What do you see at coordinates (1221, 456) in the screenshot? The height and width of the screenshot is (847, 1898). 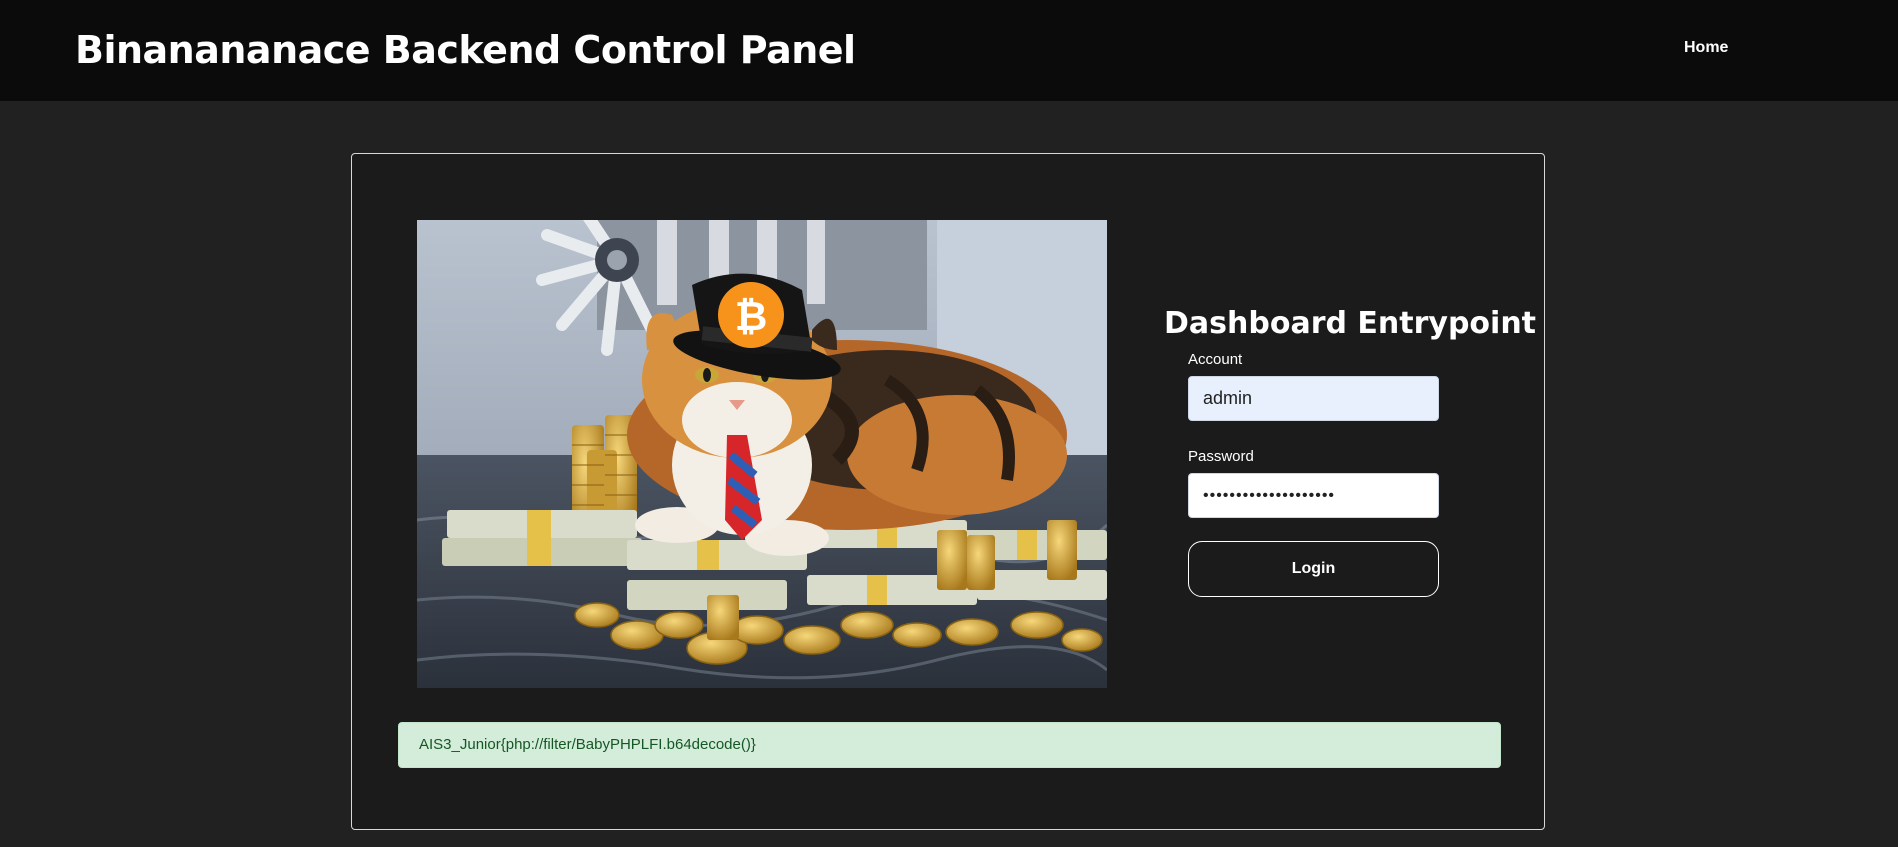 I see `password-label: Password` at bounding box center [1221, 456].